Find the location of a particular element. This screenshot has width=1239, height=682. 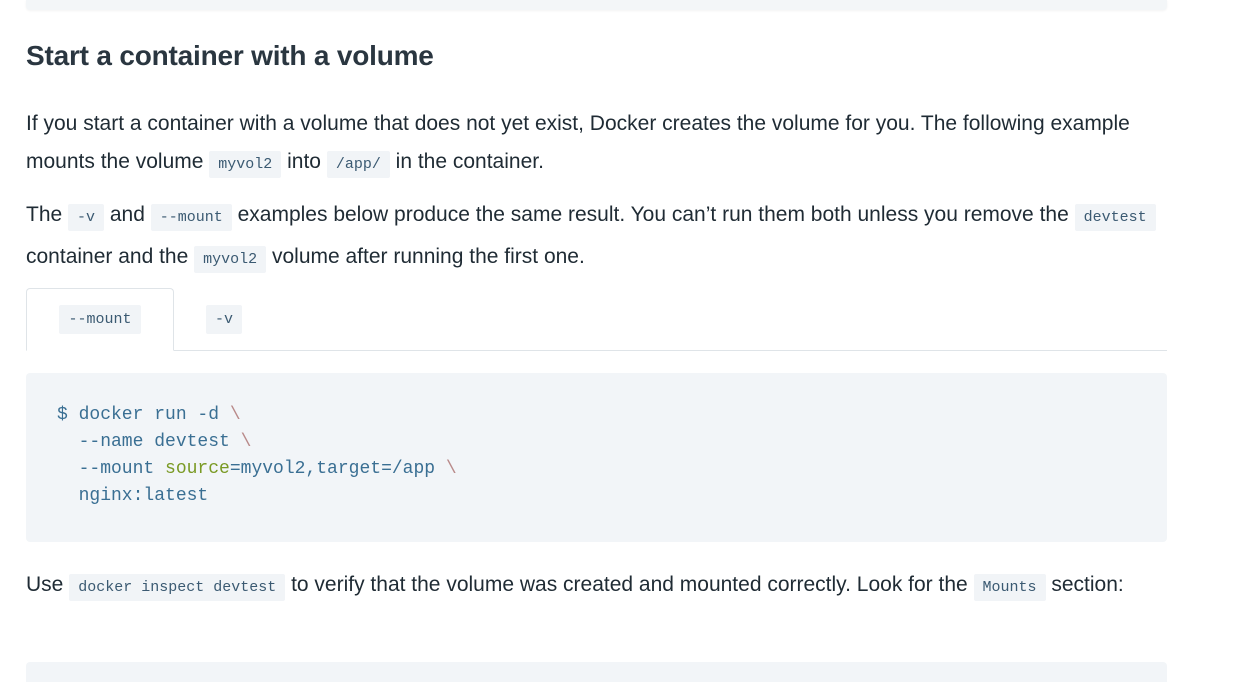

para3-text-a: Use is located at coordinates (48, 584).